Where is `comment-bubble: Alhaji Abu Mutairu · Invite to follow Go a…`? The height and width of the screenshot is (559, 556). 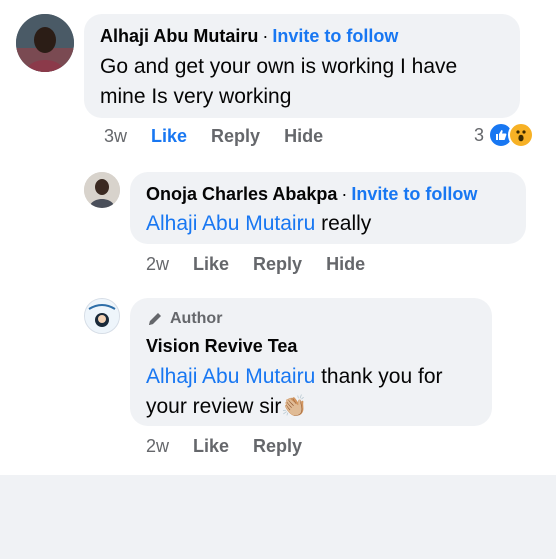
comment-bubble: Alhaji Abu Mutairu · Invite to follow Go a… is located at coordinates (302, 66).